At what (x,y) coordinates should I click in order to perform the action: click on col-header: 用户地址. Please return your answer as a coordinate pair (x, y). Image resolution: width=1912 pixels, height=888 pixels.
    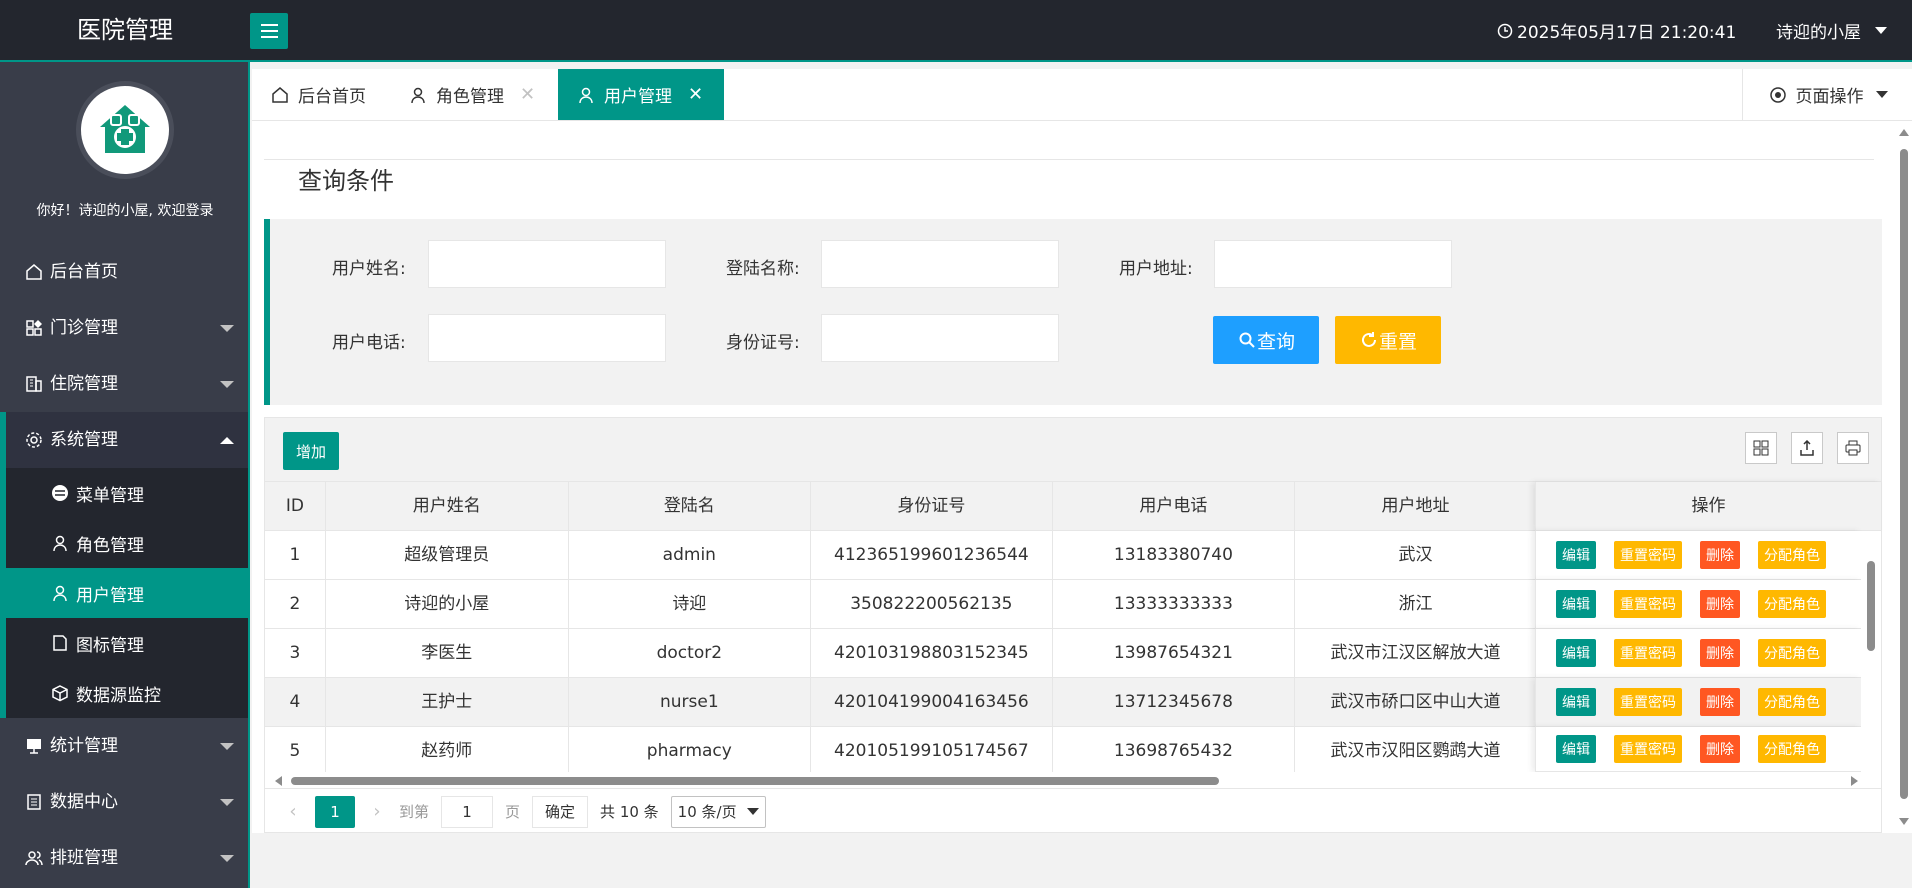
    Looking at the image, I should click on (1416, 506).